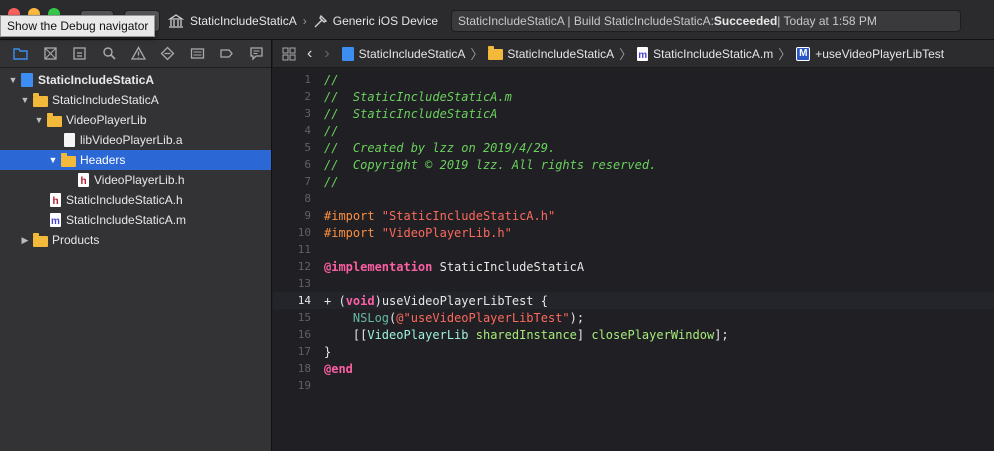 The width and height of the screenshot is (994, 451). What do you see at coordinates (176, 21) in the screenshot?
I see `scheme-icon` at bounding box center [176, 21].